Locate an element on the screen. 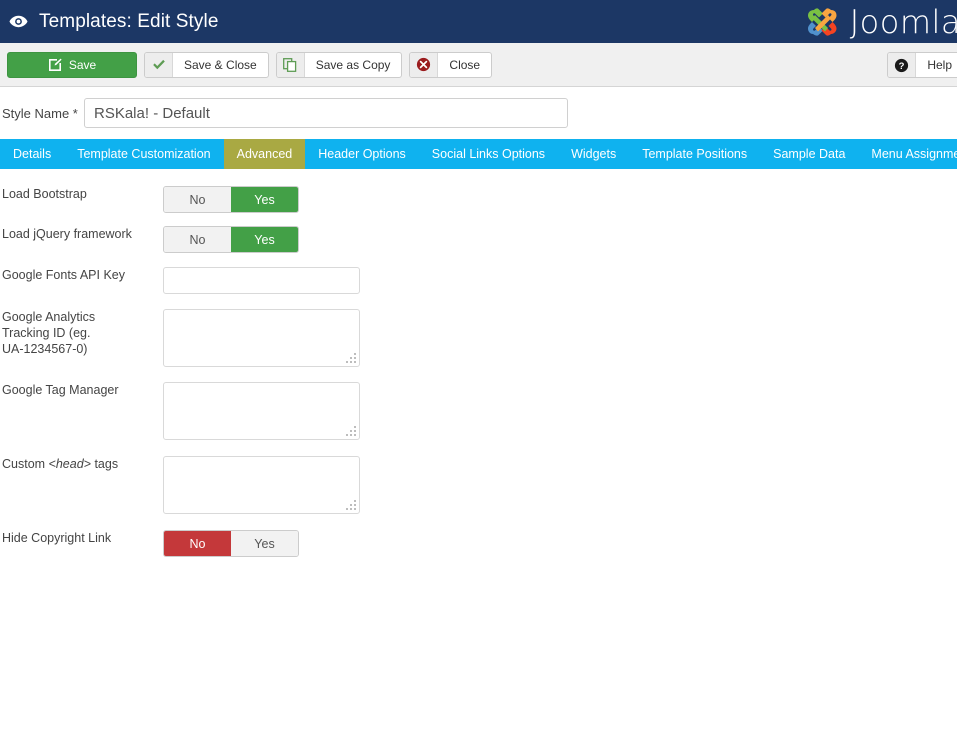 The image size is (957, 737). save-as-copy-button: Save as Copy is located at coordinates (339, 64).